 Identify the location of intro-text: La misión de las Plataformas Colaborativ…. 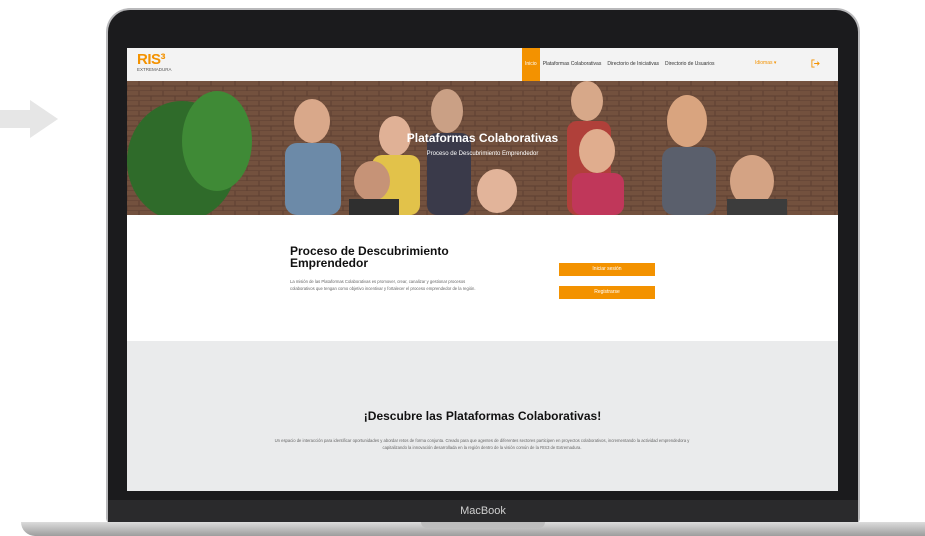
(383, 285).